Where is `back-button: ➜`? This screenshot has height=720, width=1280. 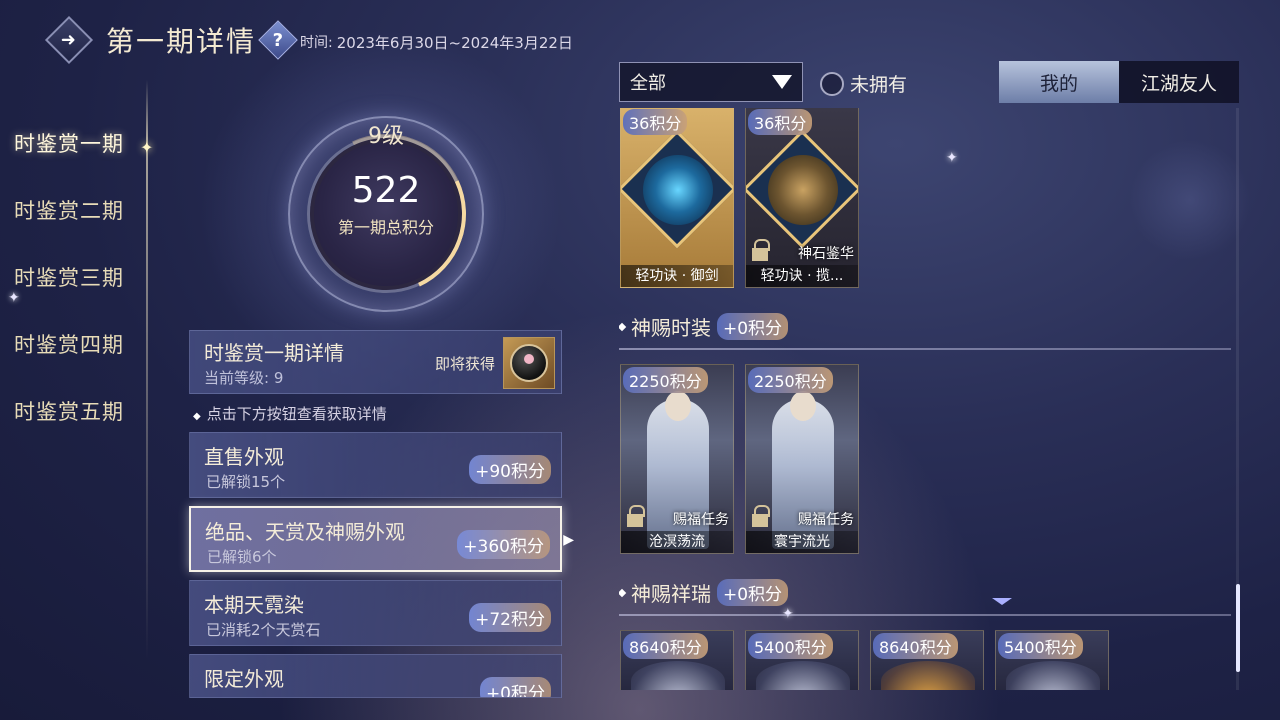 back-button: ➜ is located at coordinates (69, 40).